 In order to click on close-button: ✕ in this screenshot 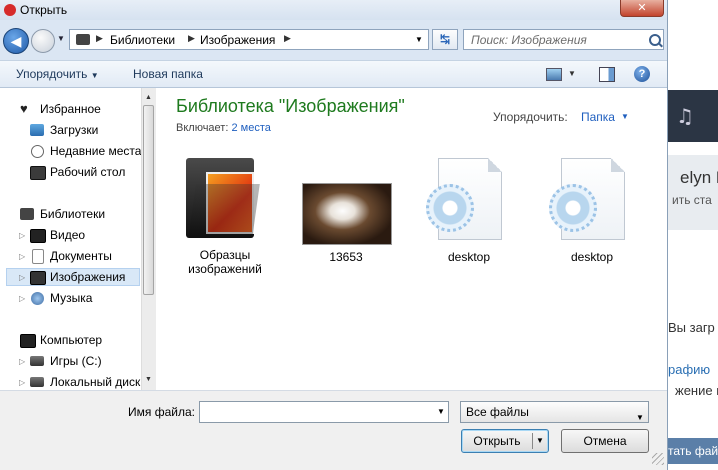, I will do `click(642, 8)`.